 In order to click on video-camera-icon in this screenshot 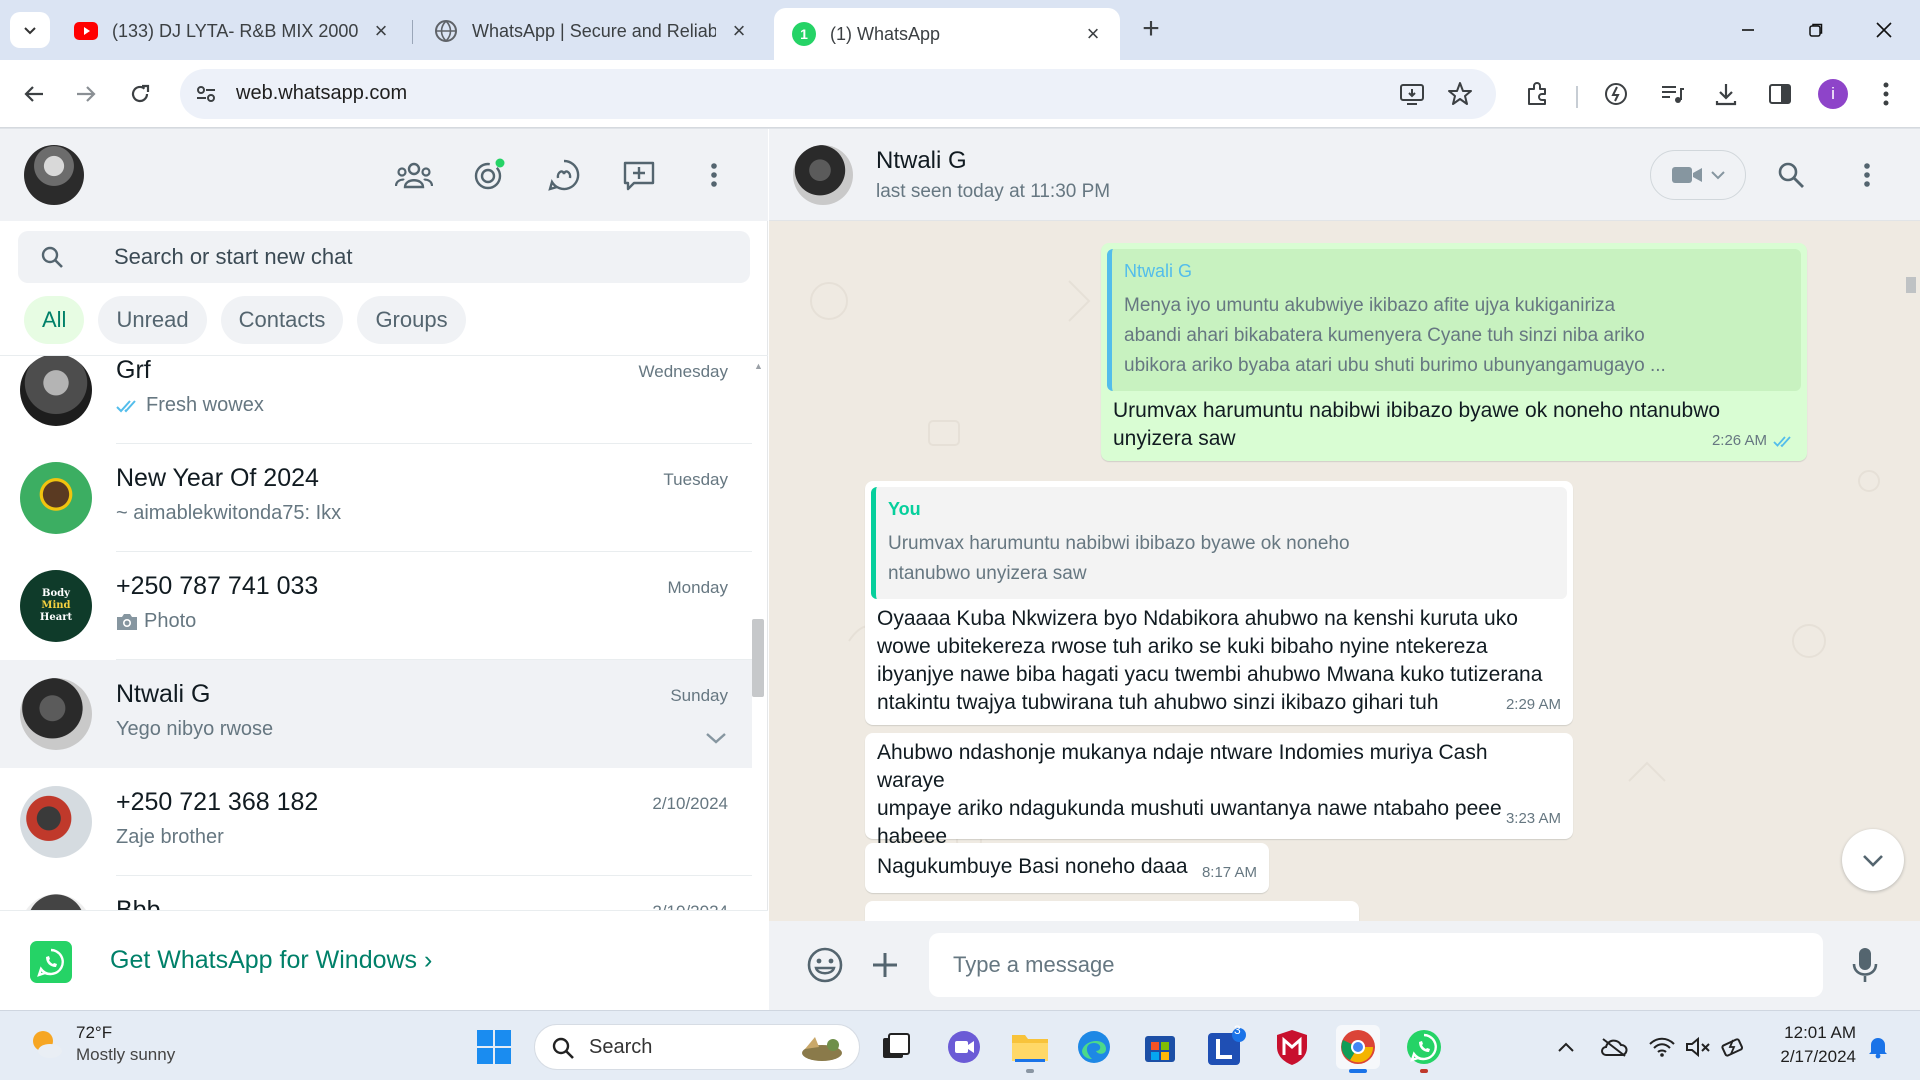, I will do `click(1687, 175)`.